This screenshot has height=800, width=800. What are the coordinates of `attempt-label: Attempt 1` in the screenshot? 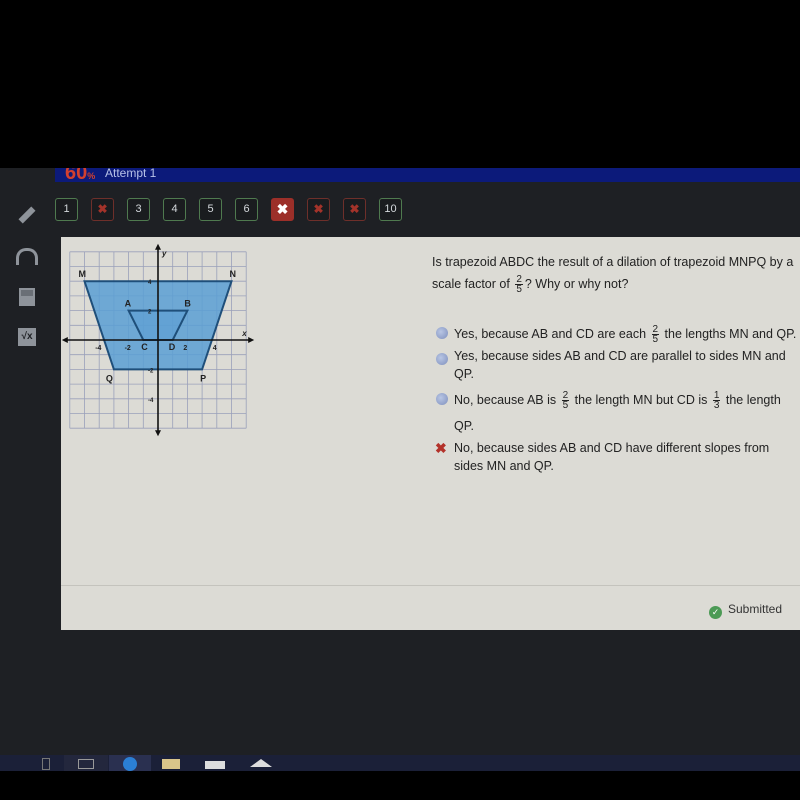 It's located at (131, 174).